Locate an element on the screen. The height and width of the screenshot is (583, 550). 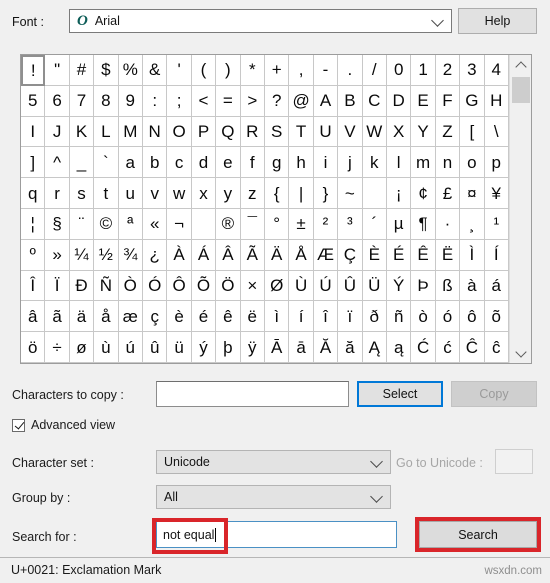
character-cell: Ë is located at coordinates (448, 255).